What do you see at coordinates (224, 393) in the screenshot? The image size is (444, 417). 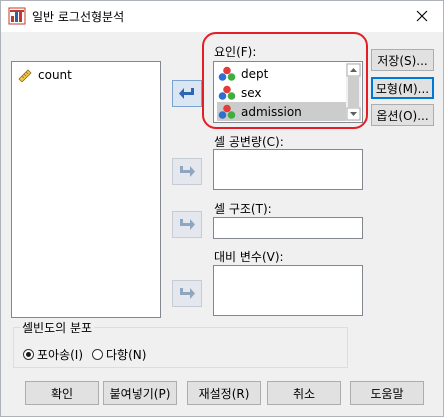 I see `reset-button: 재설정(R)` at bounding box center [224, 393].